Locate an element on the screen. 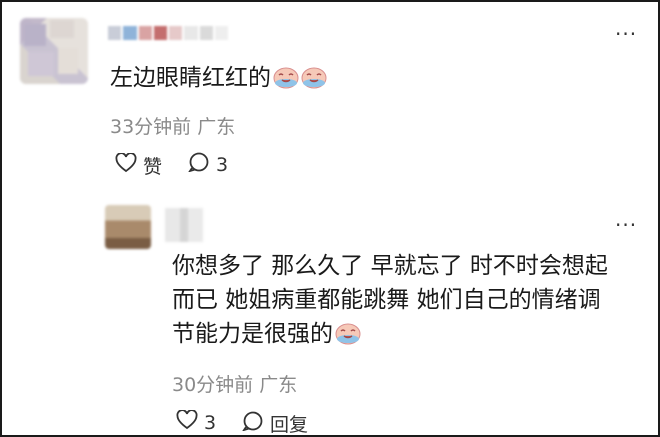 The height and width of the screenshot is (437, 660). comment-text-body: 左边眼睛红红的 is located at coordinates (190, 78).